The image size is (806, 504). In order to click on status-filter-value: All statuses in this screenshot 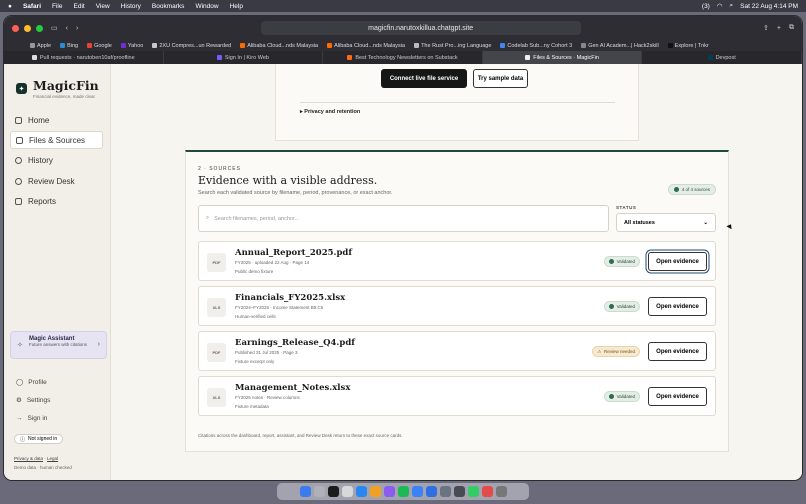, I will do `click(639, 222)`.